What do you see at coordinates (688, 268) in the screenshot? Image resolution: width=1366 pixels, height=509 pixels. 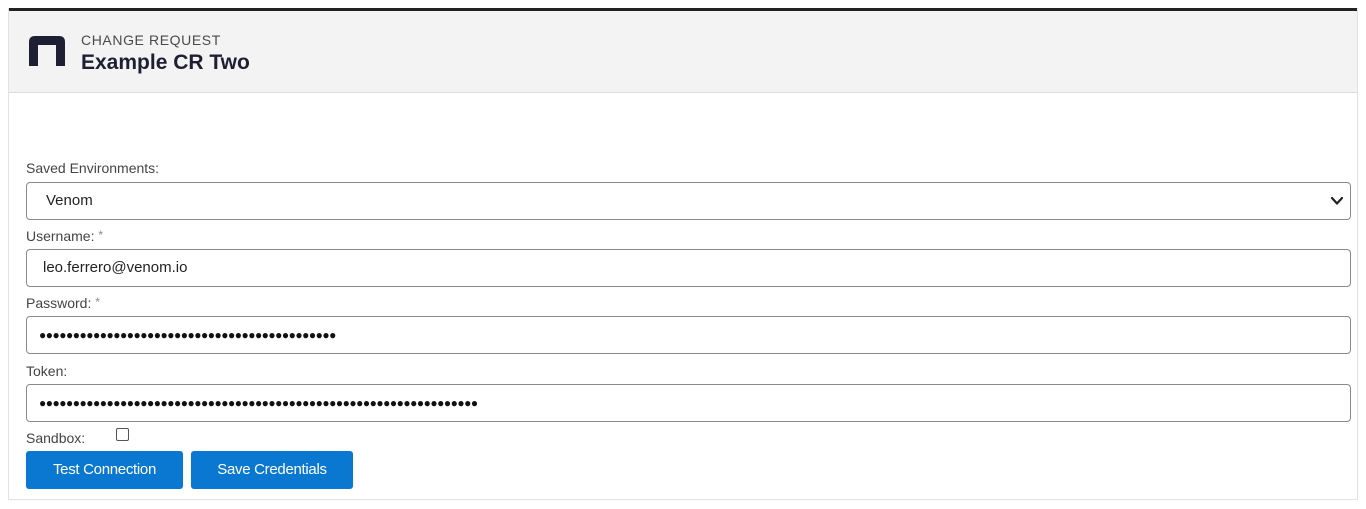 I see `username-field: leo.ferrero@venom.io` at bounding box center [688, 268].